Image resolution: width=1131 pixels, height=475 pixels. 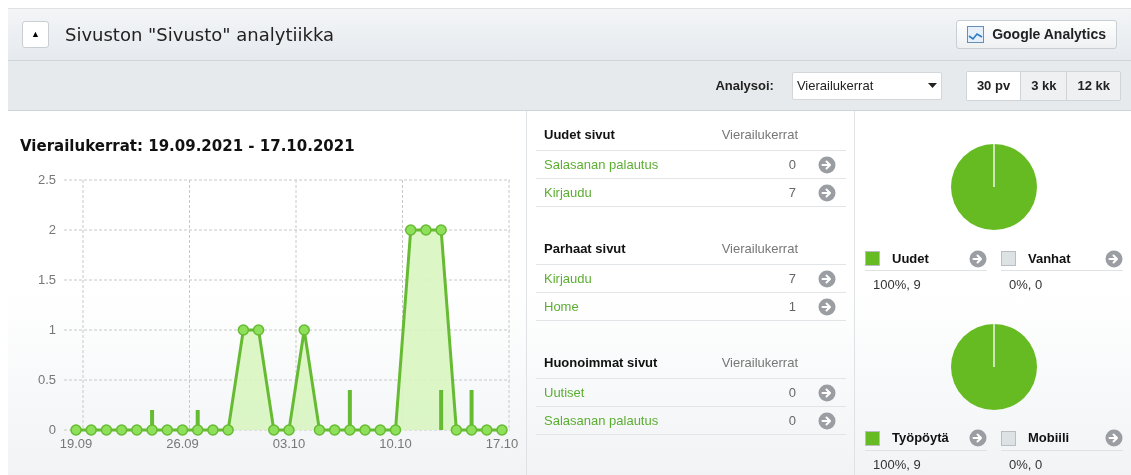 What do you see at coordinates (993, 85) in the screenshot?
I see `period-tab: 30 pv` at bounding box center [993, 85].